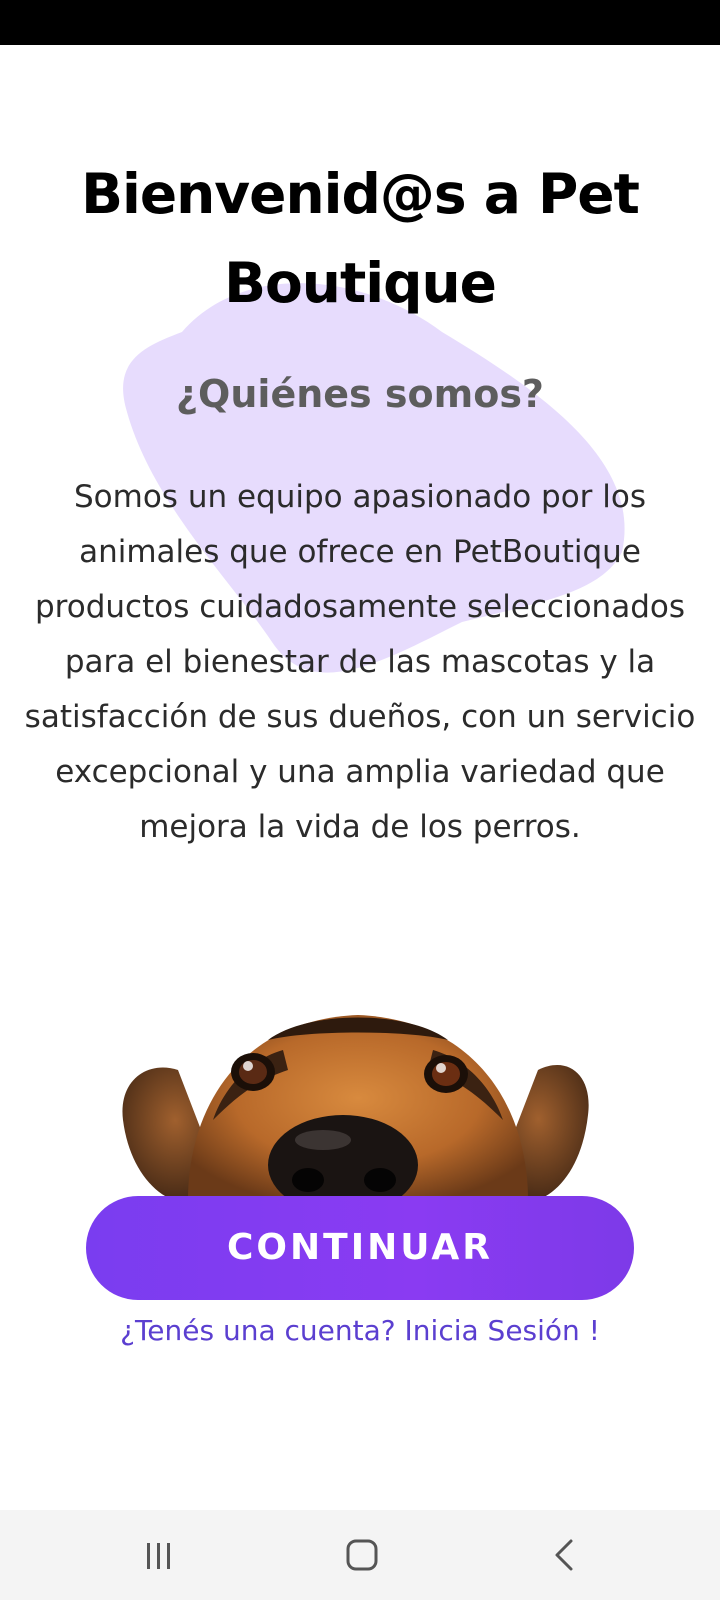 The width and height of the screenshot is (720, 1600). Describe the element at coordinates (358, 1100) in the screenshot. I see `dog-image` at that location.